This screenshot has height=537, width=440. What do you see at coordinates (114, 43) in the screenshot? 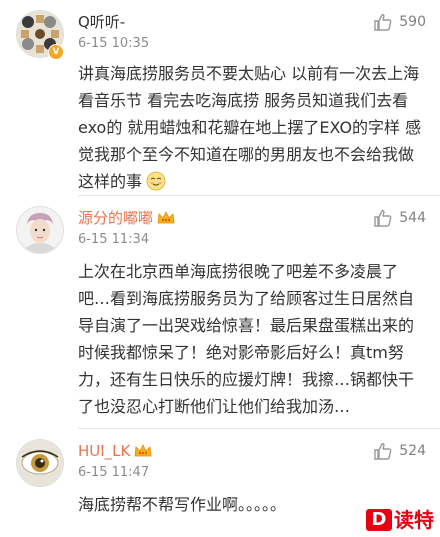
I see `timestamp: 6-15 10:35` at bounding box center [114, 43].